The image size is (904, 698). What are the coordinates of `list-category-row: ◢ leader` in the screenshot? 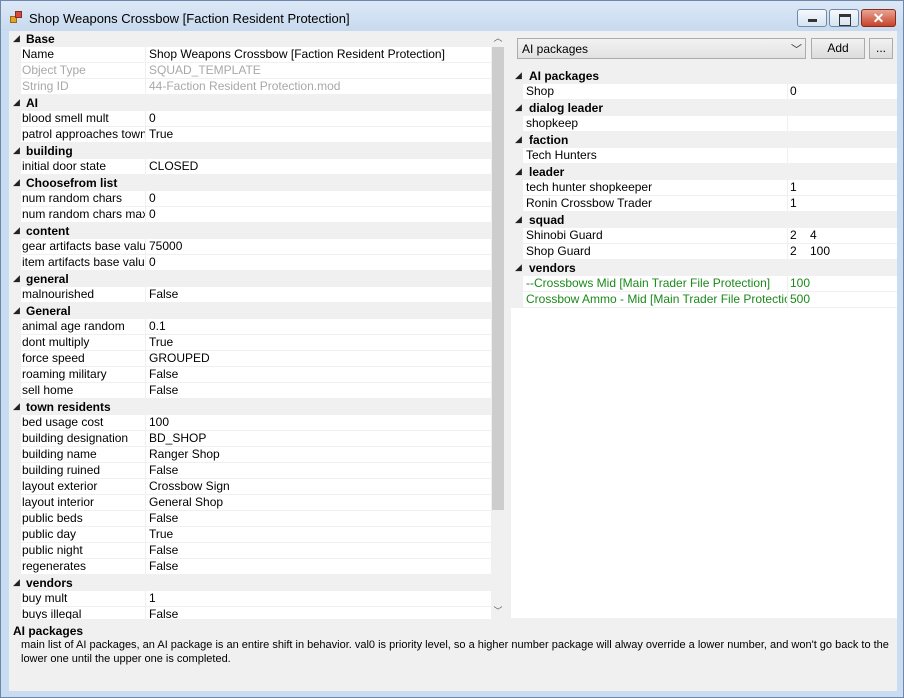 It's located at (704, 172).